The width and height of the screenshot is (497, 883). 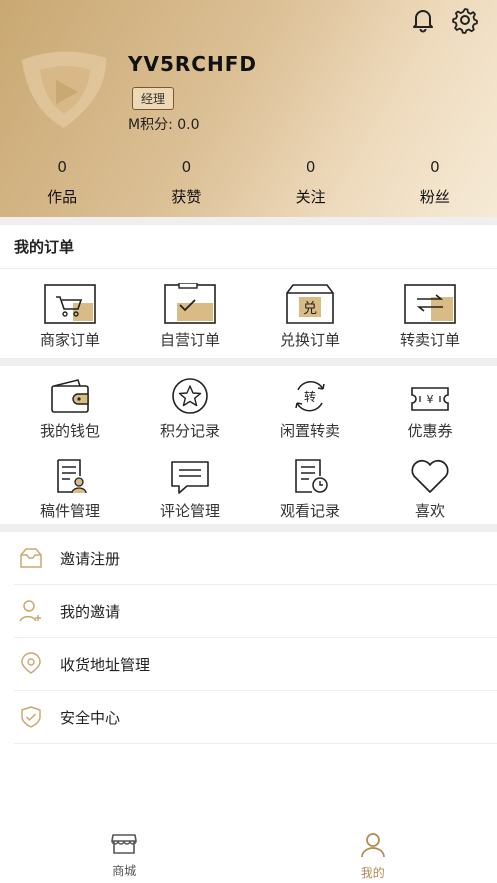 I want to click on coupon-icon: ¥, so click(x=430, y=393).